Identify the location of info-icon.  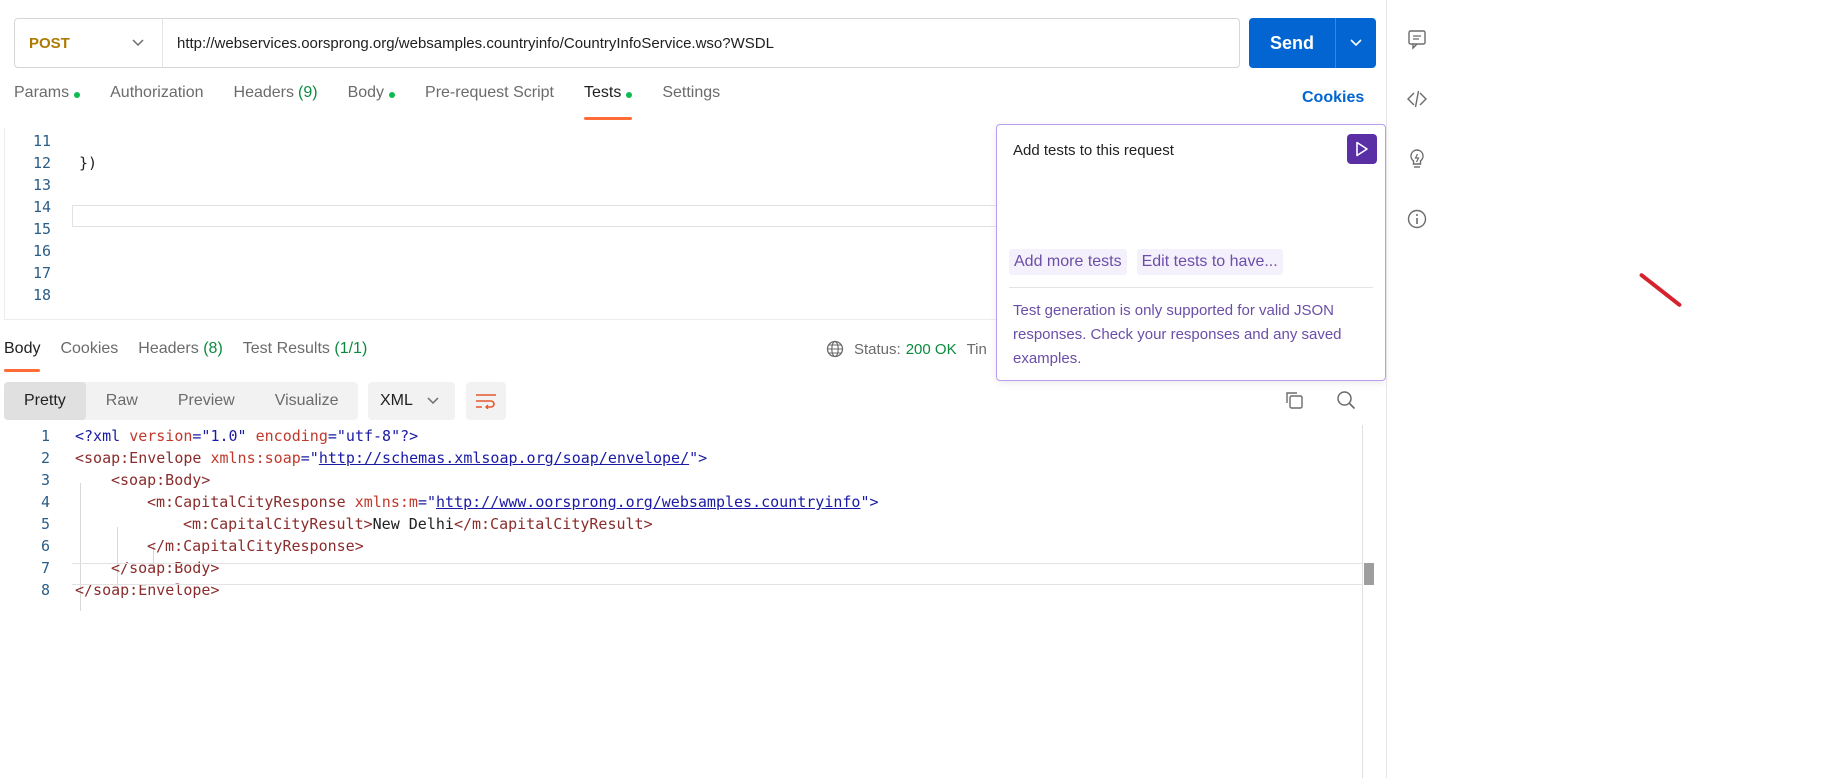
(1417, 221).